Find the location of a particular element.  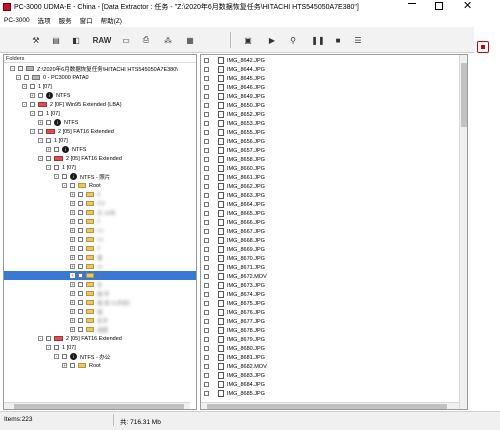

file-row: IMG_8653.JPG is located at coordinates (329, 123).